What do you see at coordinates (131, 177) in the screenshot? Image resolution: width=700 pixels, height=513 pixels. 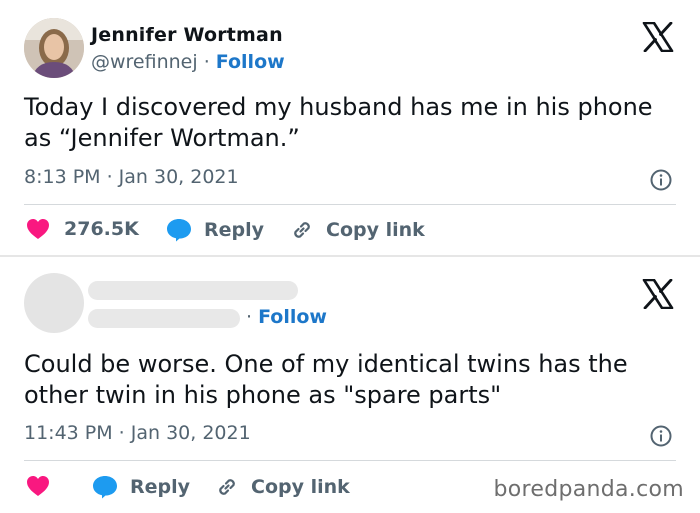 I see `tweet-timestamp: 8:13 PM · Jan 30, 2021` at bounding box center [131, 177].